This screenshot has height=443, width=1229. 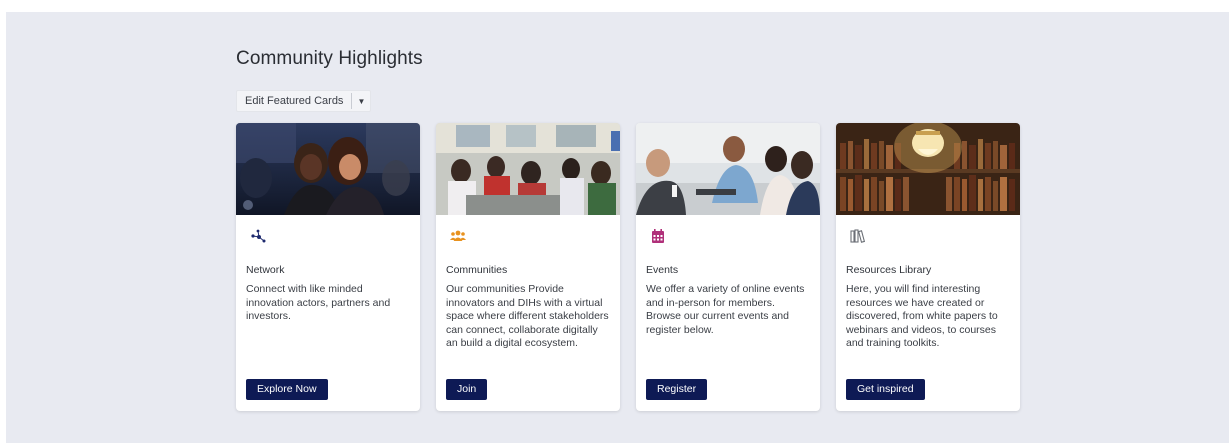 What do you see at coordinates (287, 389) in the screenshot?
I see `explore-now-button: Explore Now` at bounding box center [287, 389].